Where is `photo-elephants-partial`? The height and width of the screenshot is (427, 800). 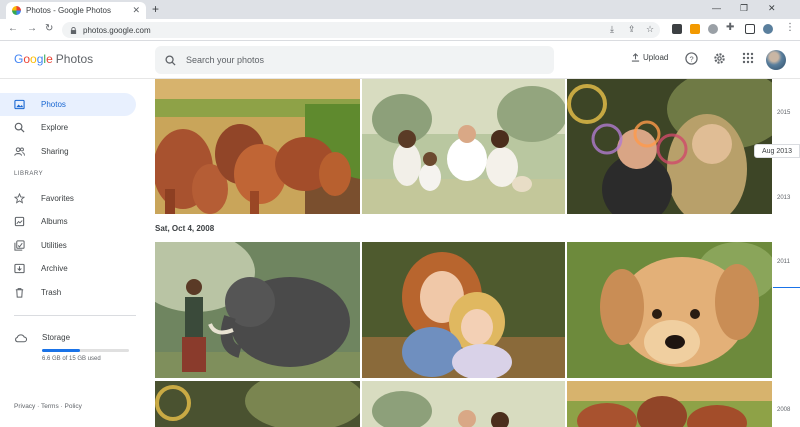
photo-elephants-partial is located at coordinates (669, 404).